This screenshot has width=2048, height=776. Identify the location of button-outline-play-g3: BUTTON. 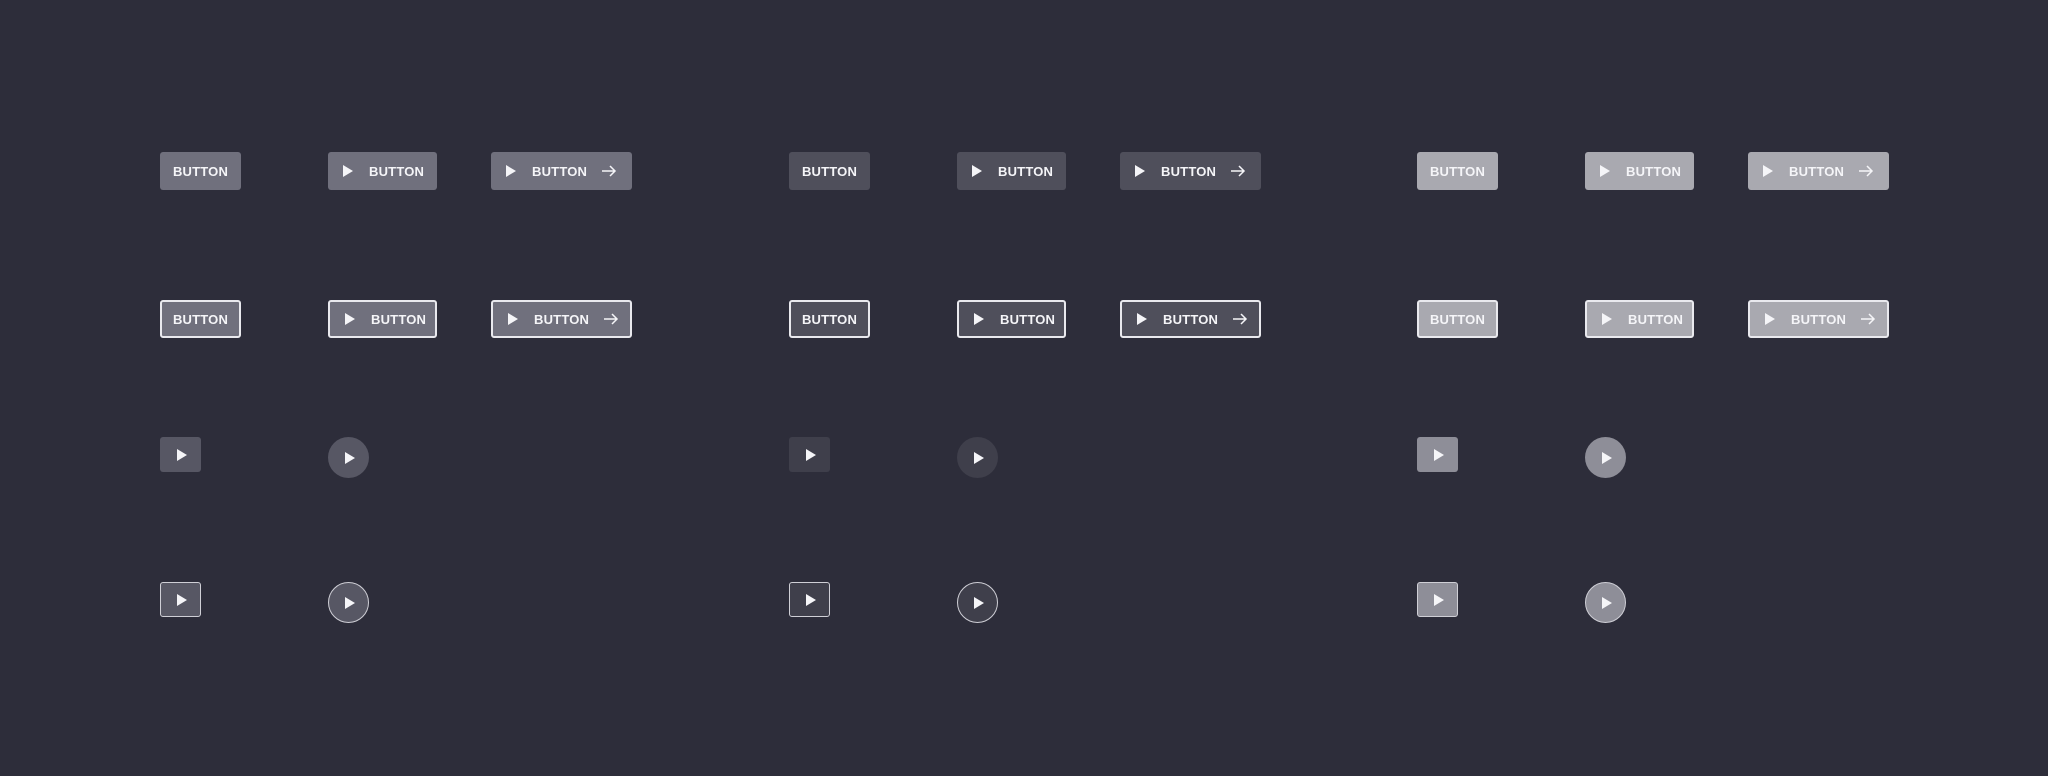
(1639, 319).